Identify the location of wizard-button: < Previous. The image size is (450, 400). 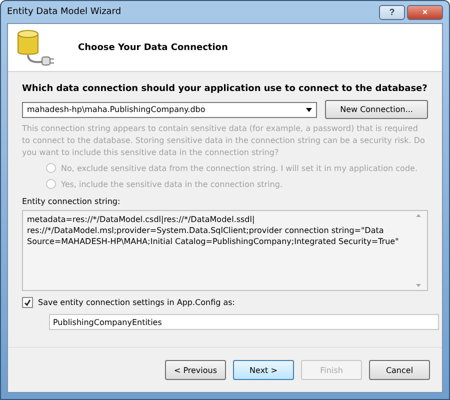
(195, 370).